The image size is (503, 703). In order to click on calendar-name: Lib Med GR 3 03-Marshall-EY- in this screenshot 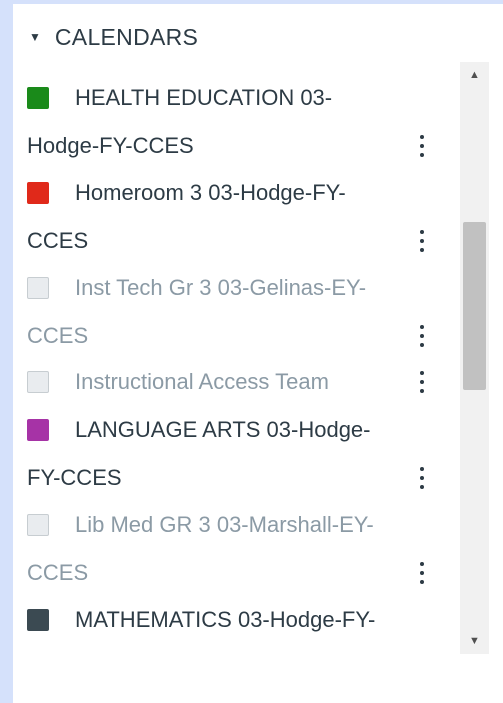, I will do `click(224, 524)`.